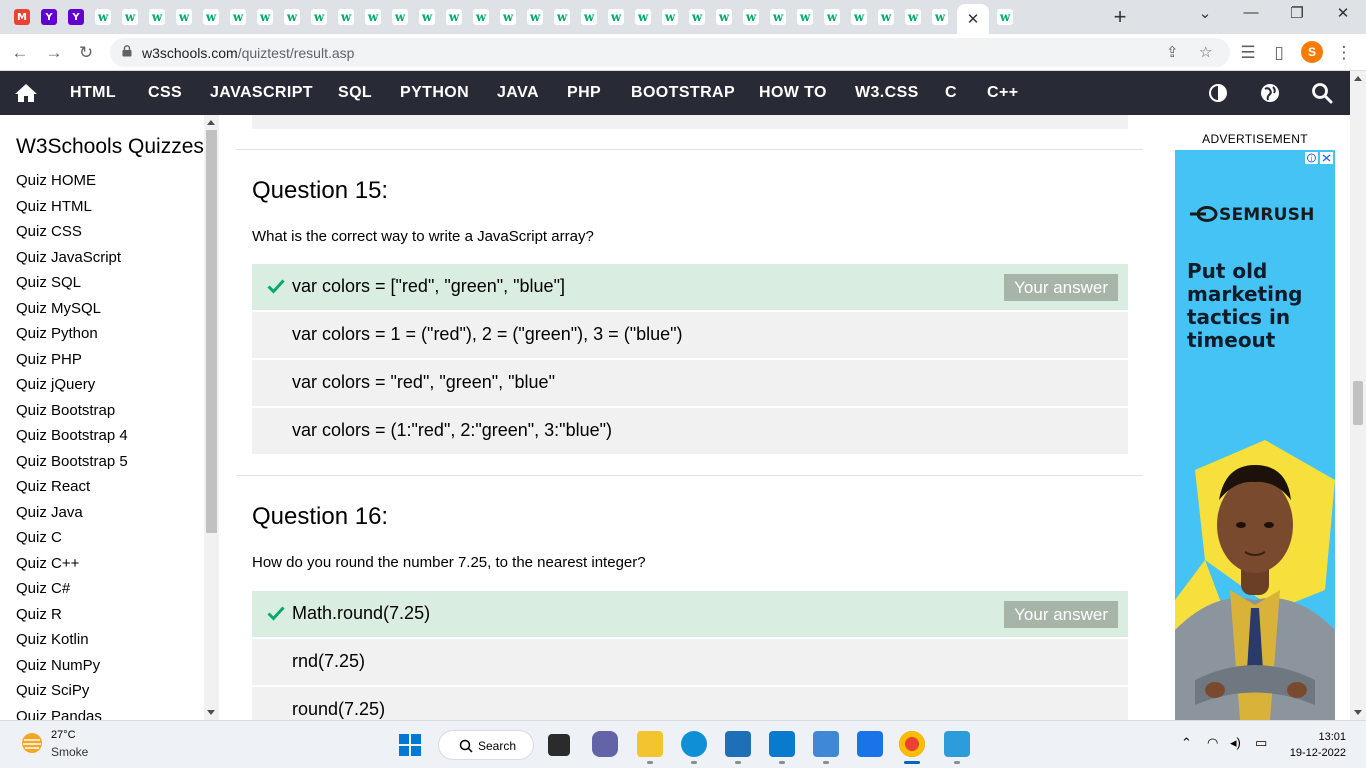 The height and width of the screenshot is (768, 1366). I want to click on store-icon, so click(738, 744).